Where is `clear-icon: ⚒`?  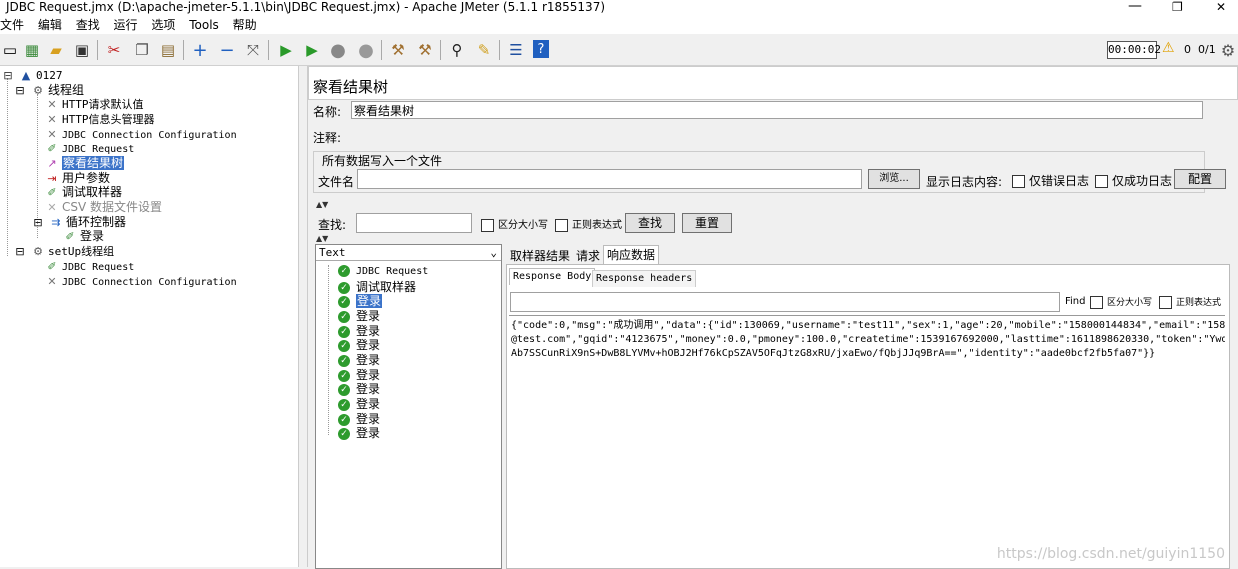 clear-icon: ⚒ is located at coordinates (398, 50).